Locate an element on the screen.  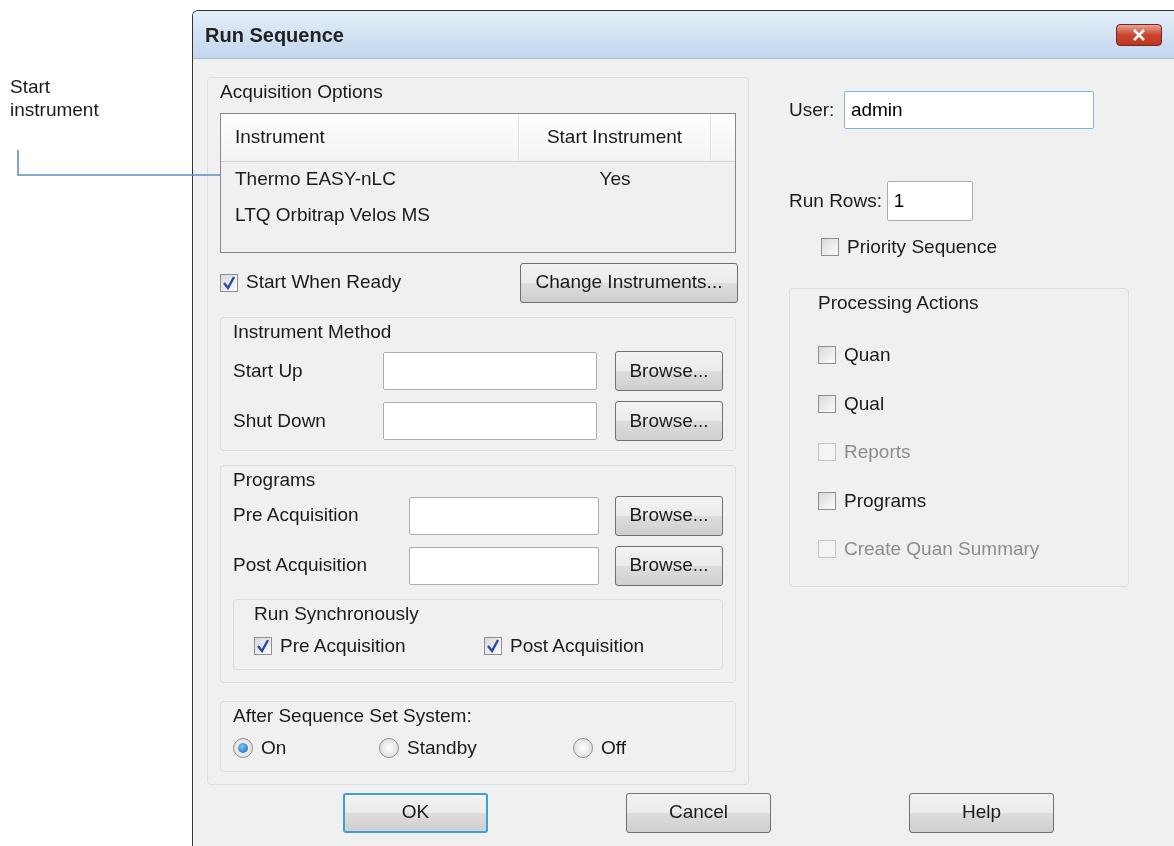
user-field: admin is located at coordinates (968, 110).